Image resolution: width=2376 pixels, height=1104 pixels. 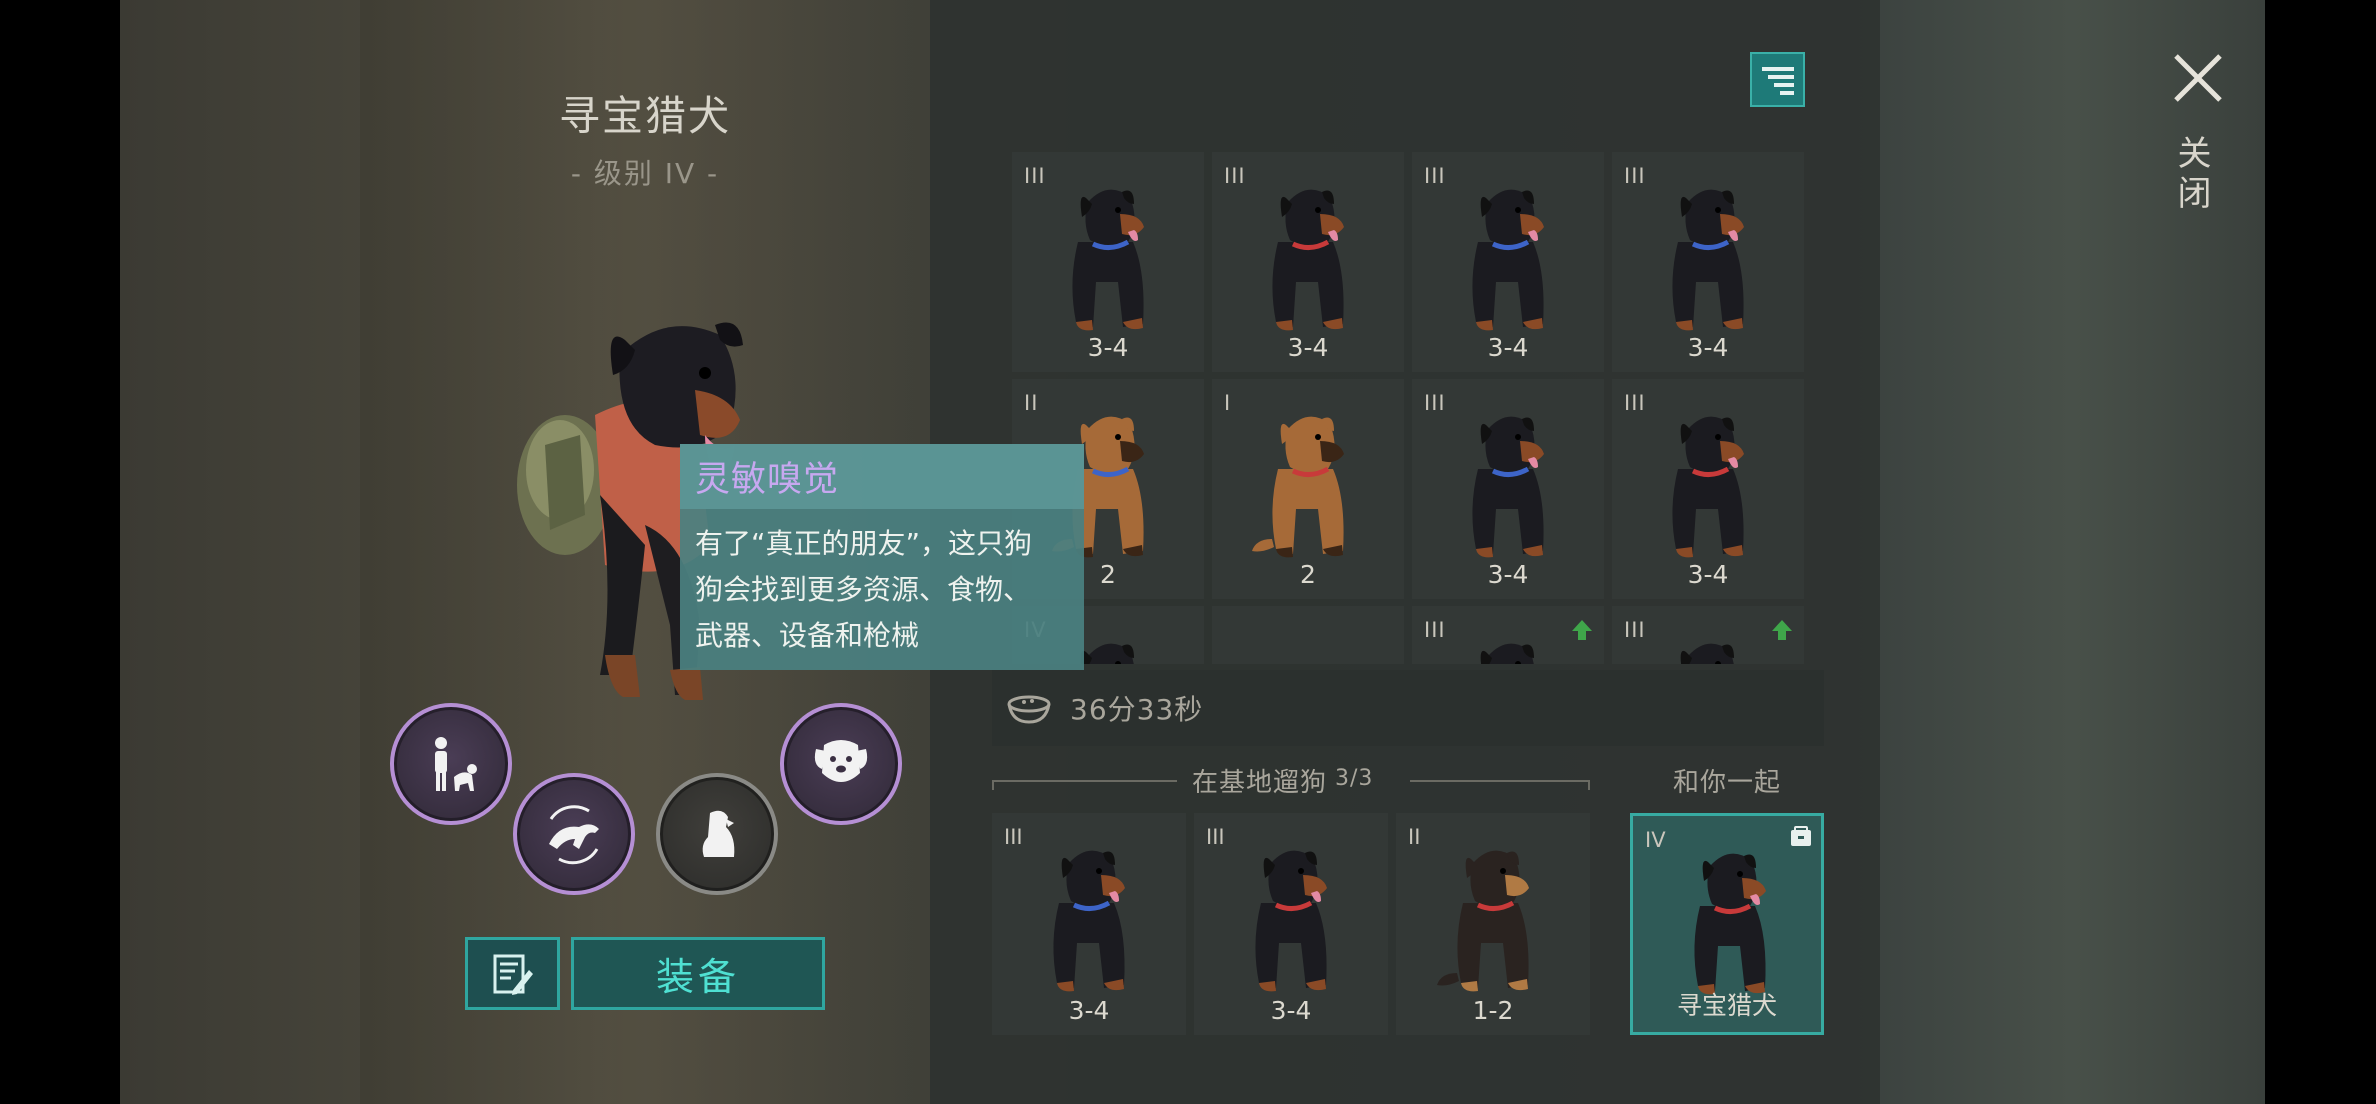 What do you see at coordinates (1500, 785) in the screenshot?
I see `section-divider-right` at bounding box center [1500, 785].